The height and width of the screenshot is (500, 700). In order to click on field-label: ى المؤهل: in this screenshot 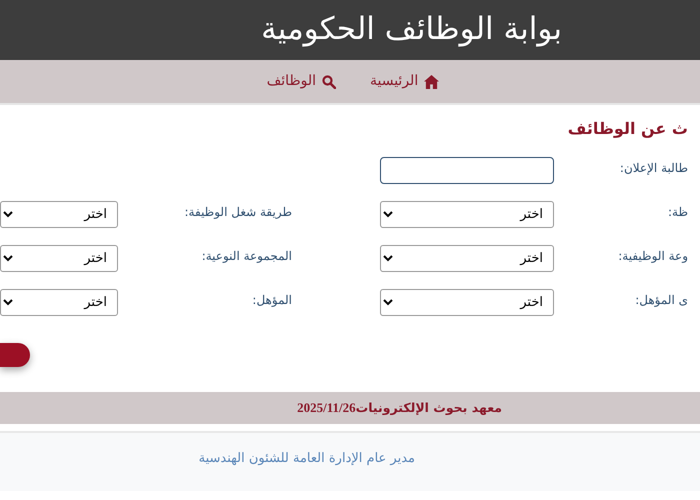, I will do `click(661, 300)`.